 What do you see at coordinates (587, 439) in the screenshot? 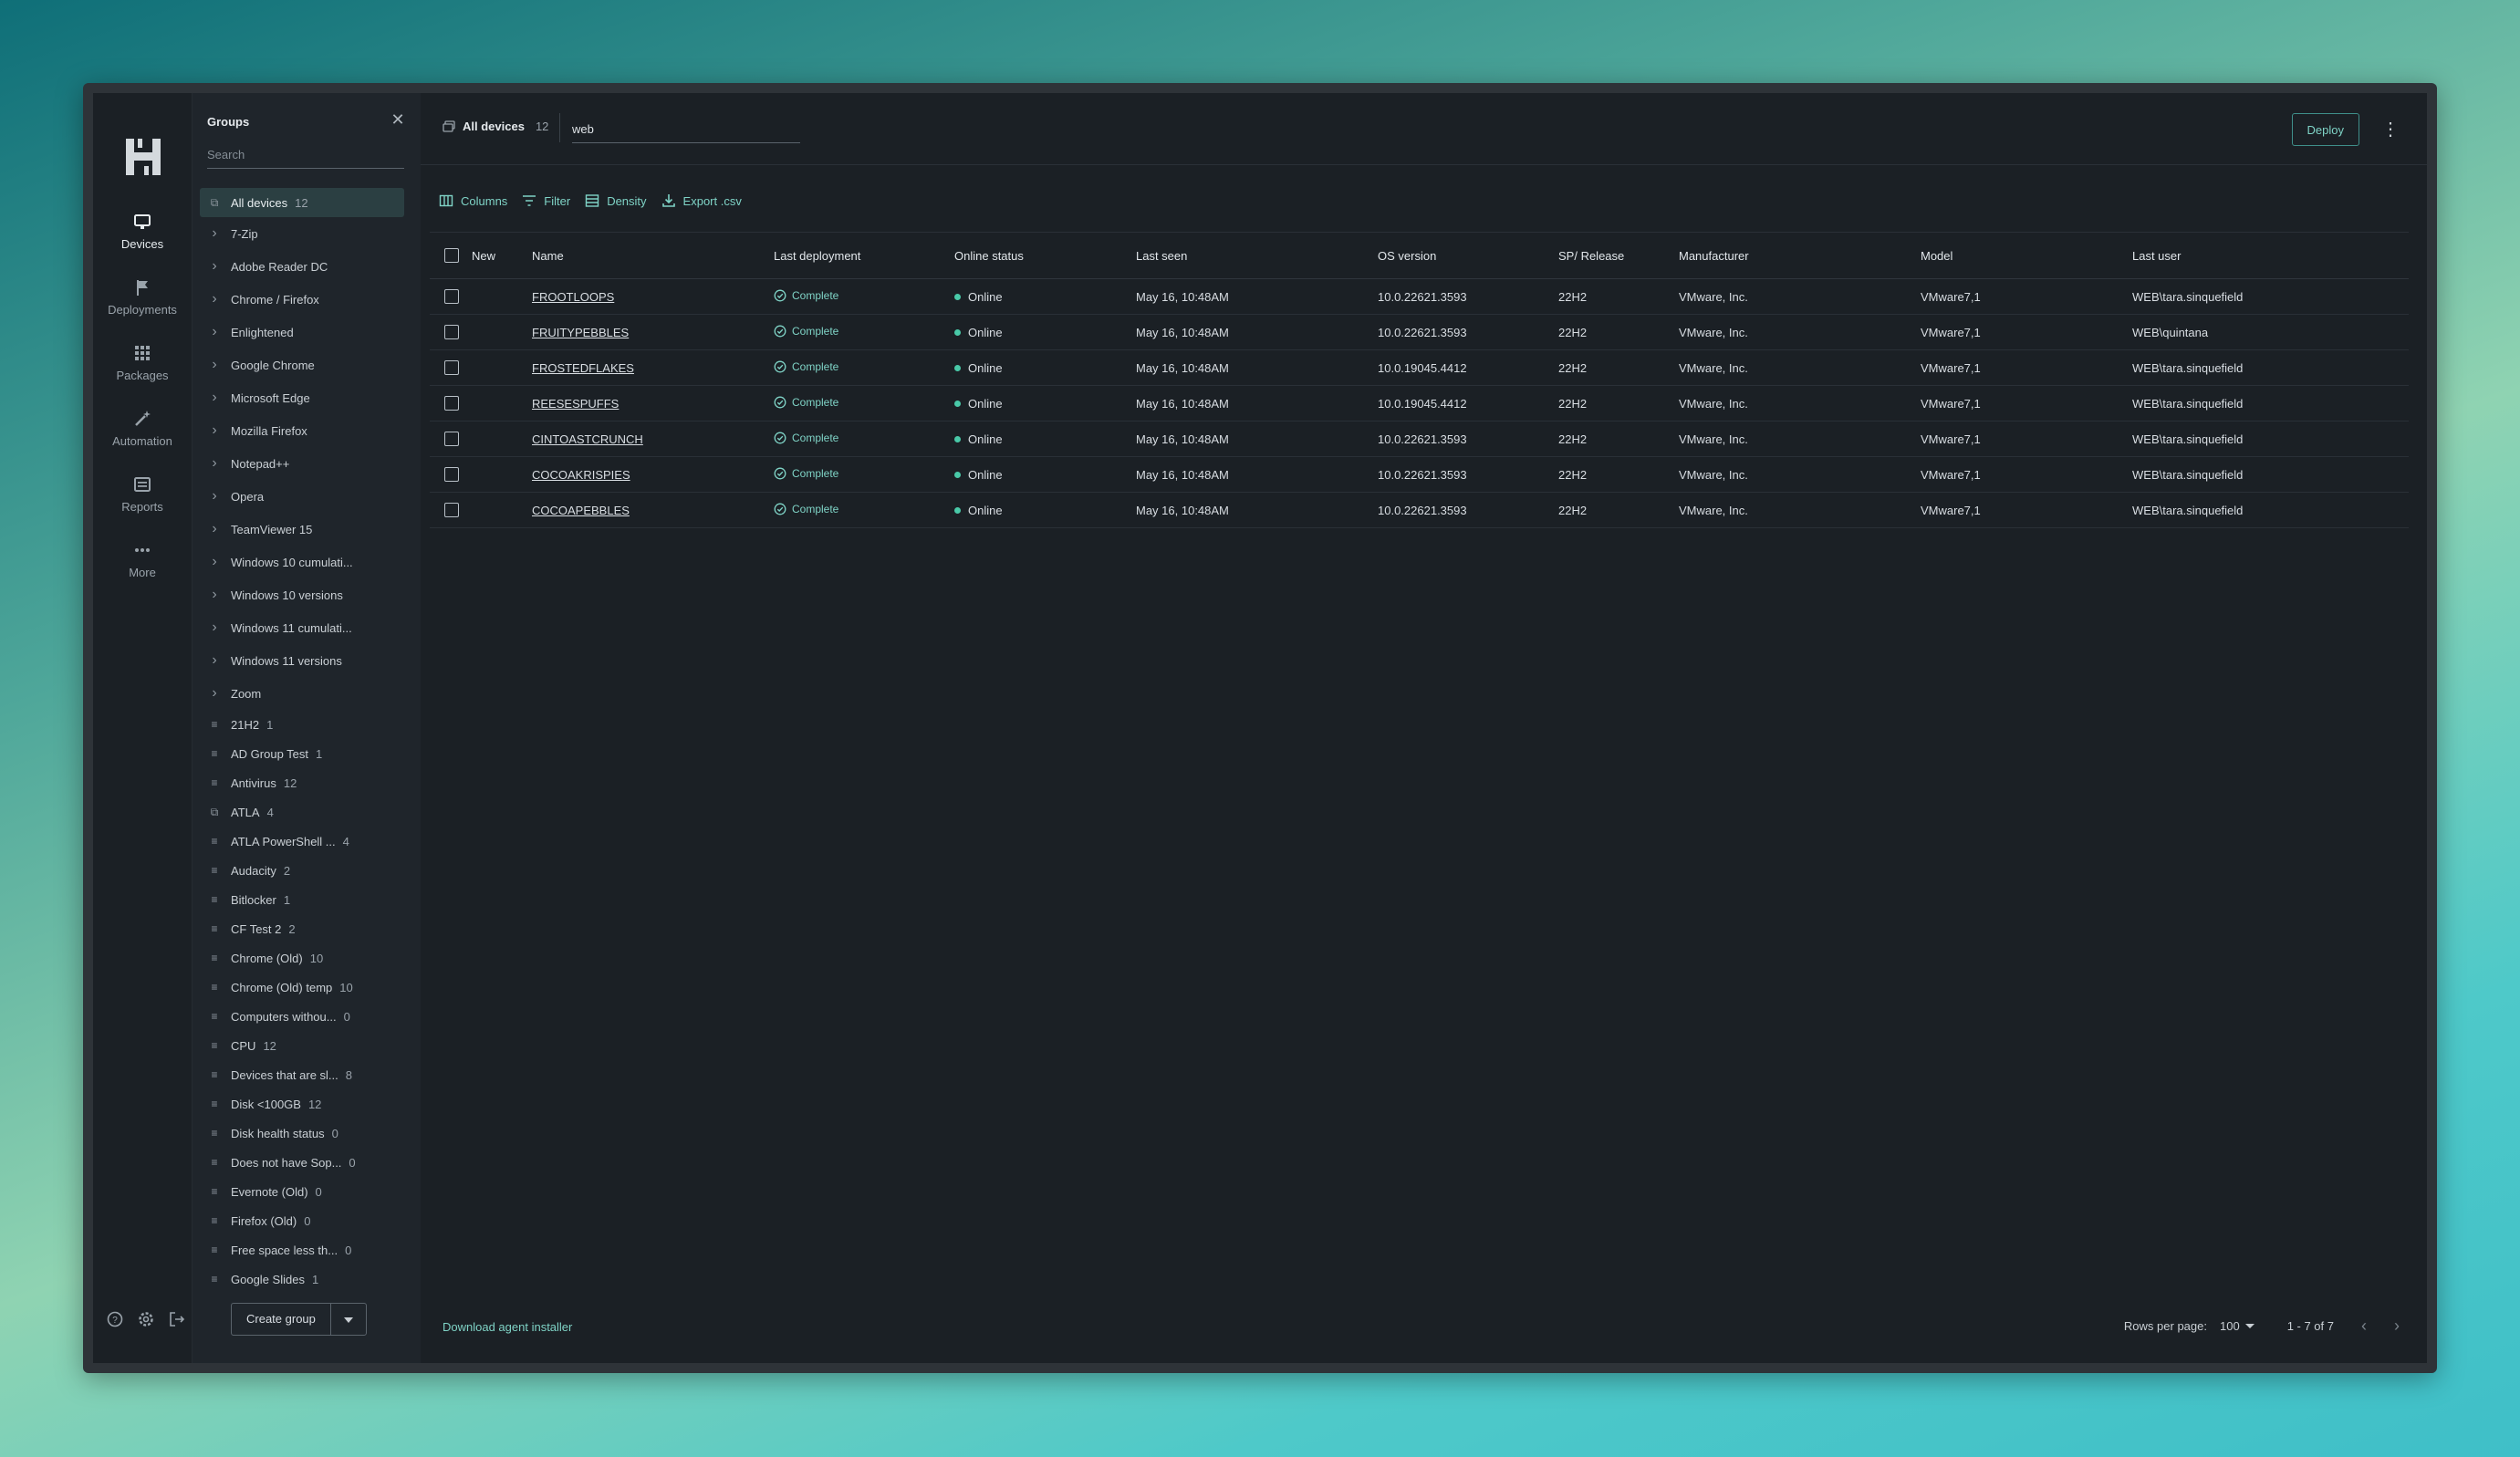
I see `device-name-link: CINTOASTCRUNCH` at bounding box center [587, 439].